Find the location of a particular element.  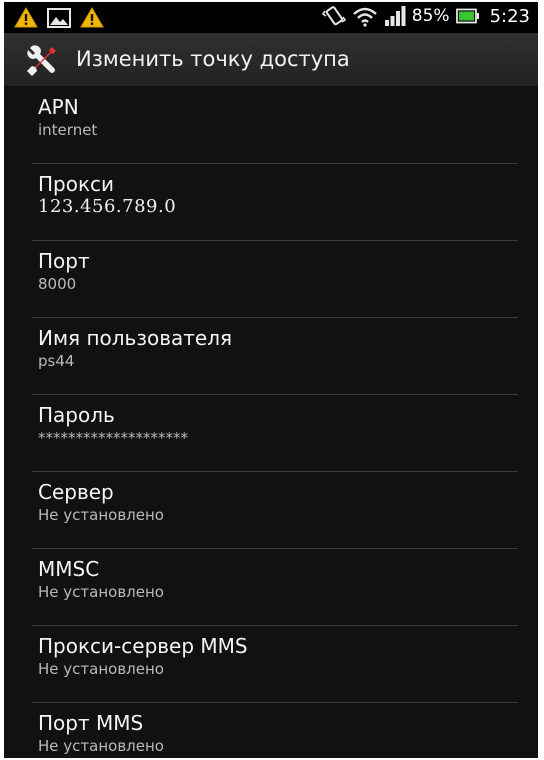

setting-mmsc: MMSC Не установлено is located at coordinates (271, 587).